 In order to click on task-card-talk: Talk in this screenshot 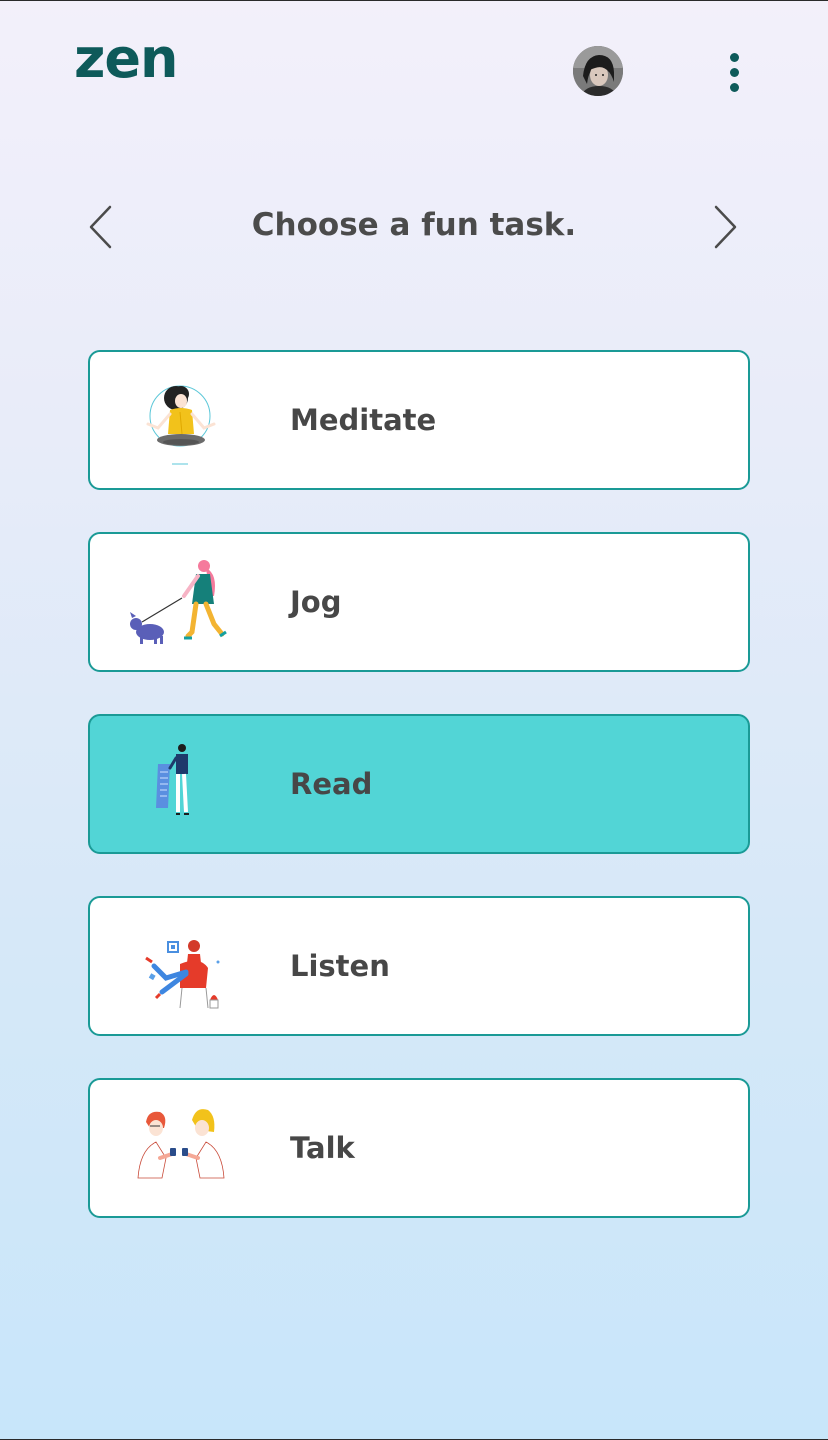, I will do `click(419, 1148)`.